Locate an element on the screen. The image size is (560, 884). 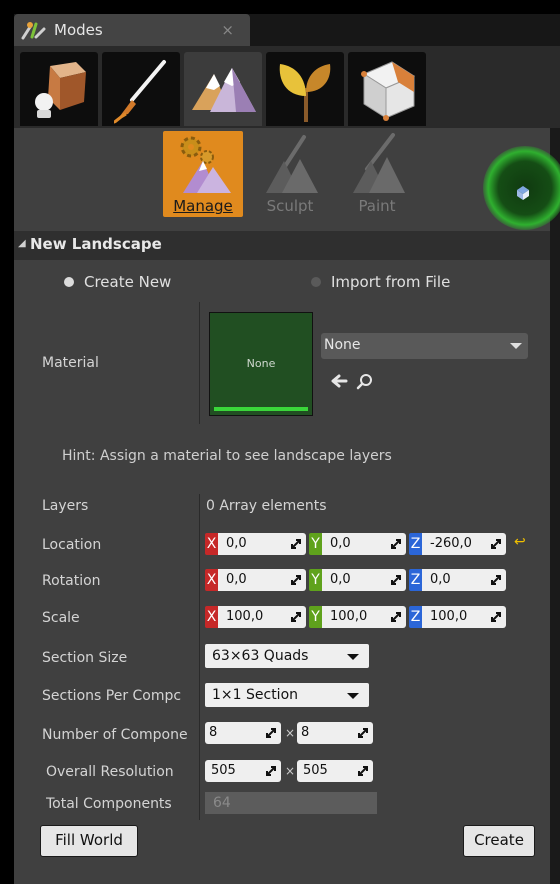
manage-tool-button: Manage is located at coordinates (203, 174).